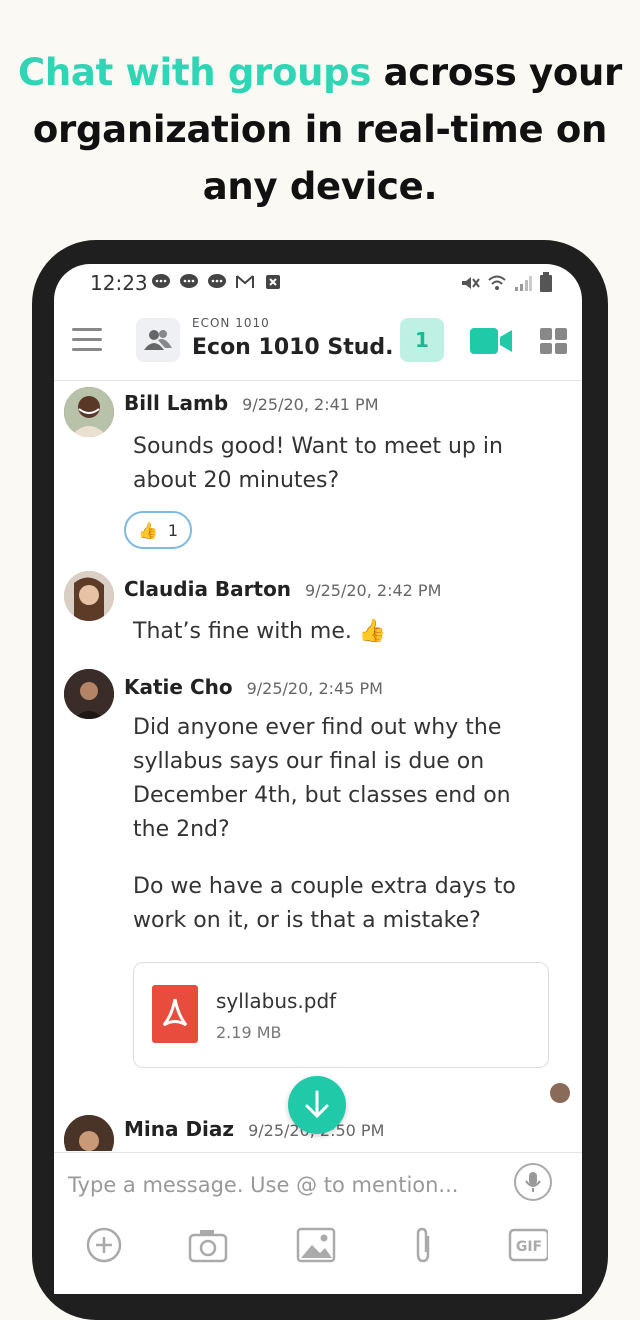 This screenshot has width=640, height=1320. I want to click on signal-icon, so click(523, 285).